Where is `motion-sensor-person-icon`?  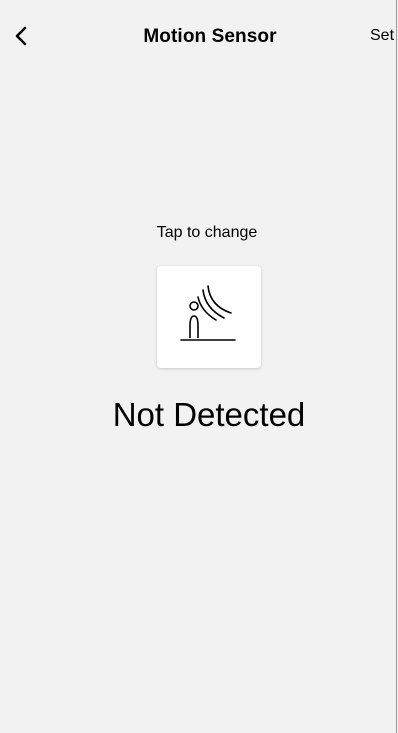 motion-sensor-person-icon is located at coordinates (208, 313).